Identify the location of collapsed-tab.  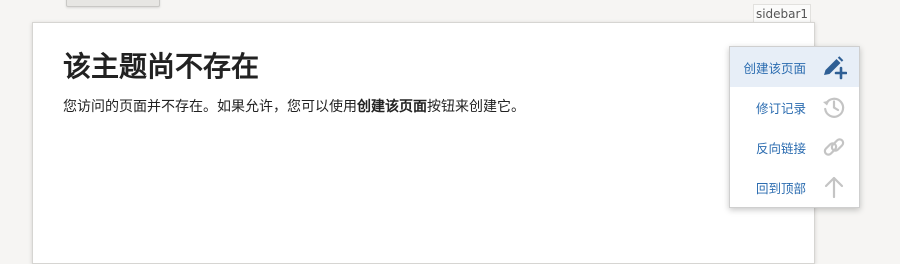
(113, 3).